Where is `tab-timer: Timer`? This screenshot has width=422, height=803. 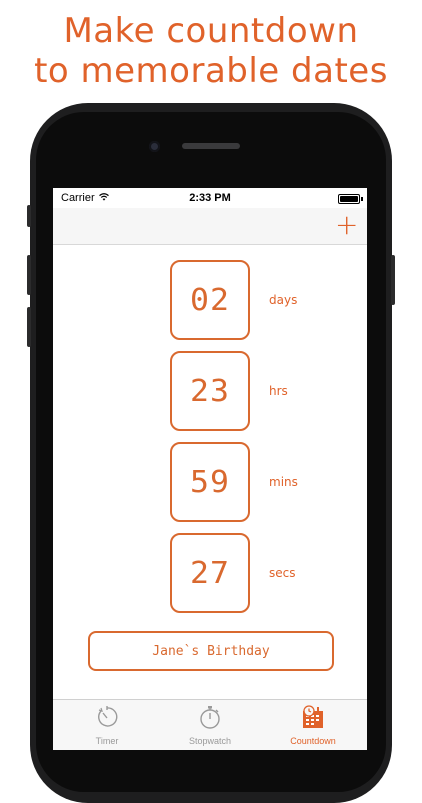 tab-timer: Timer is located at coordinates (107, 725).